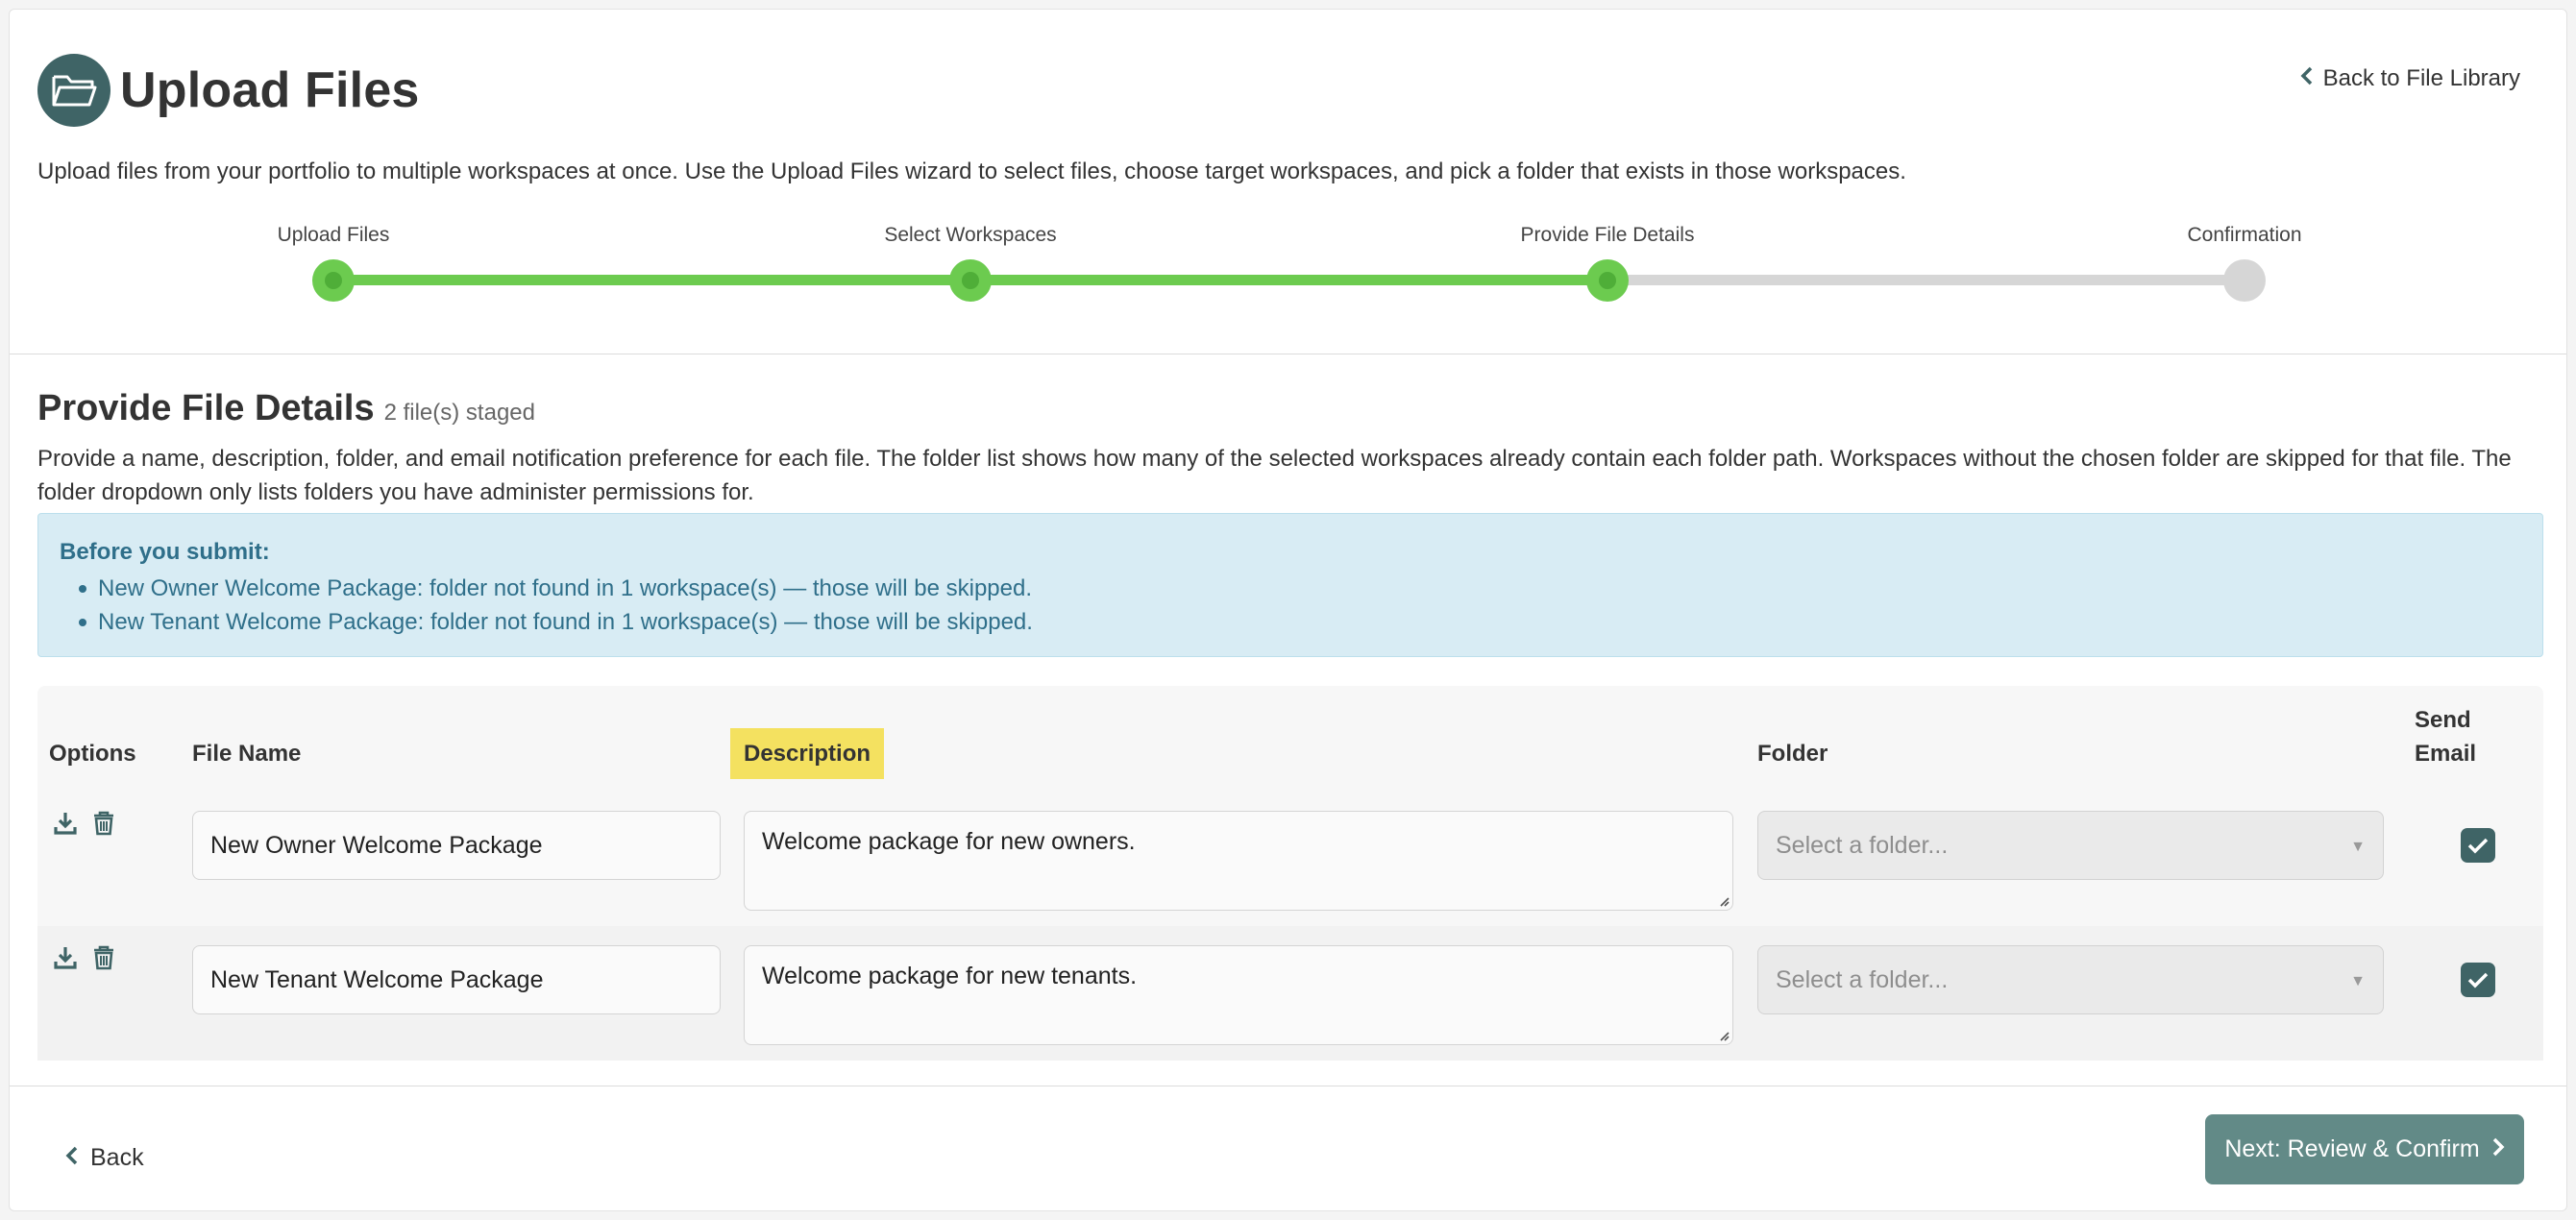 The width and height of the screenshot is (2576, 1220). Describe the element at coordinates (807, 753) in the screenshot. I see `column-header-description: Description` at that location.